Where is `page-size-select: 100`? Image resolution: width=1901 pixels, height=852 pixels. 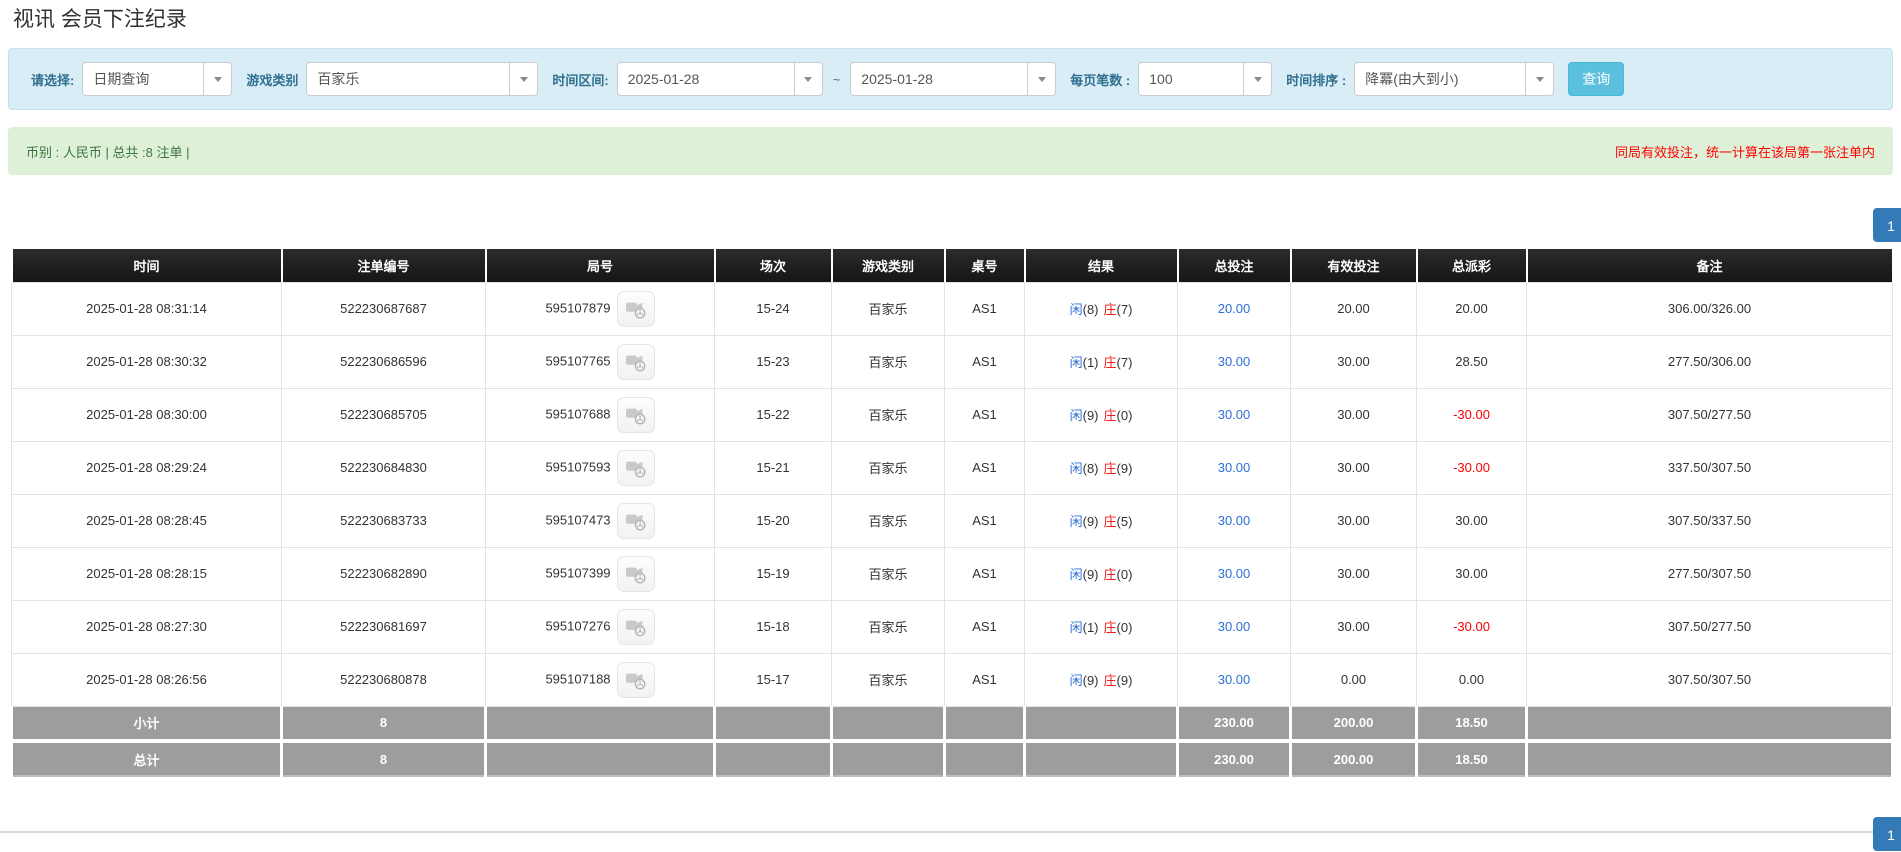 page-size-select: 100 is located at coordinates (1205, 79).